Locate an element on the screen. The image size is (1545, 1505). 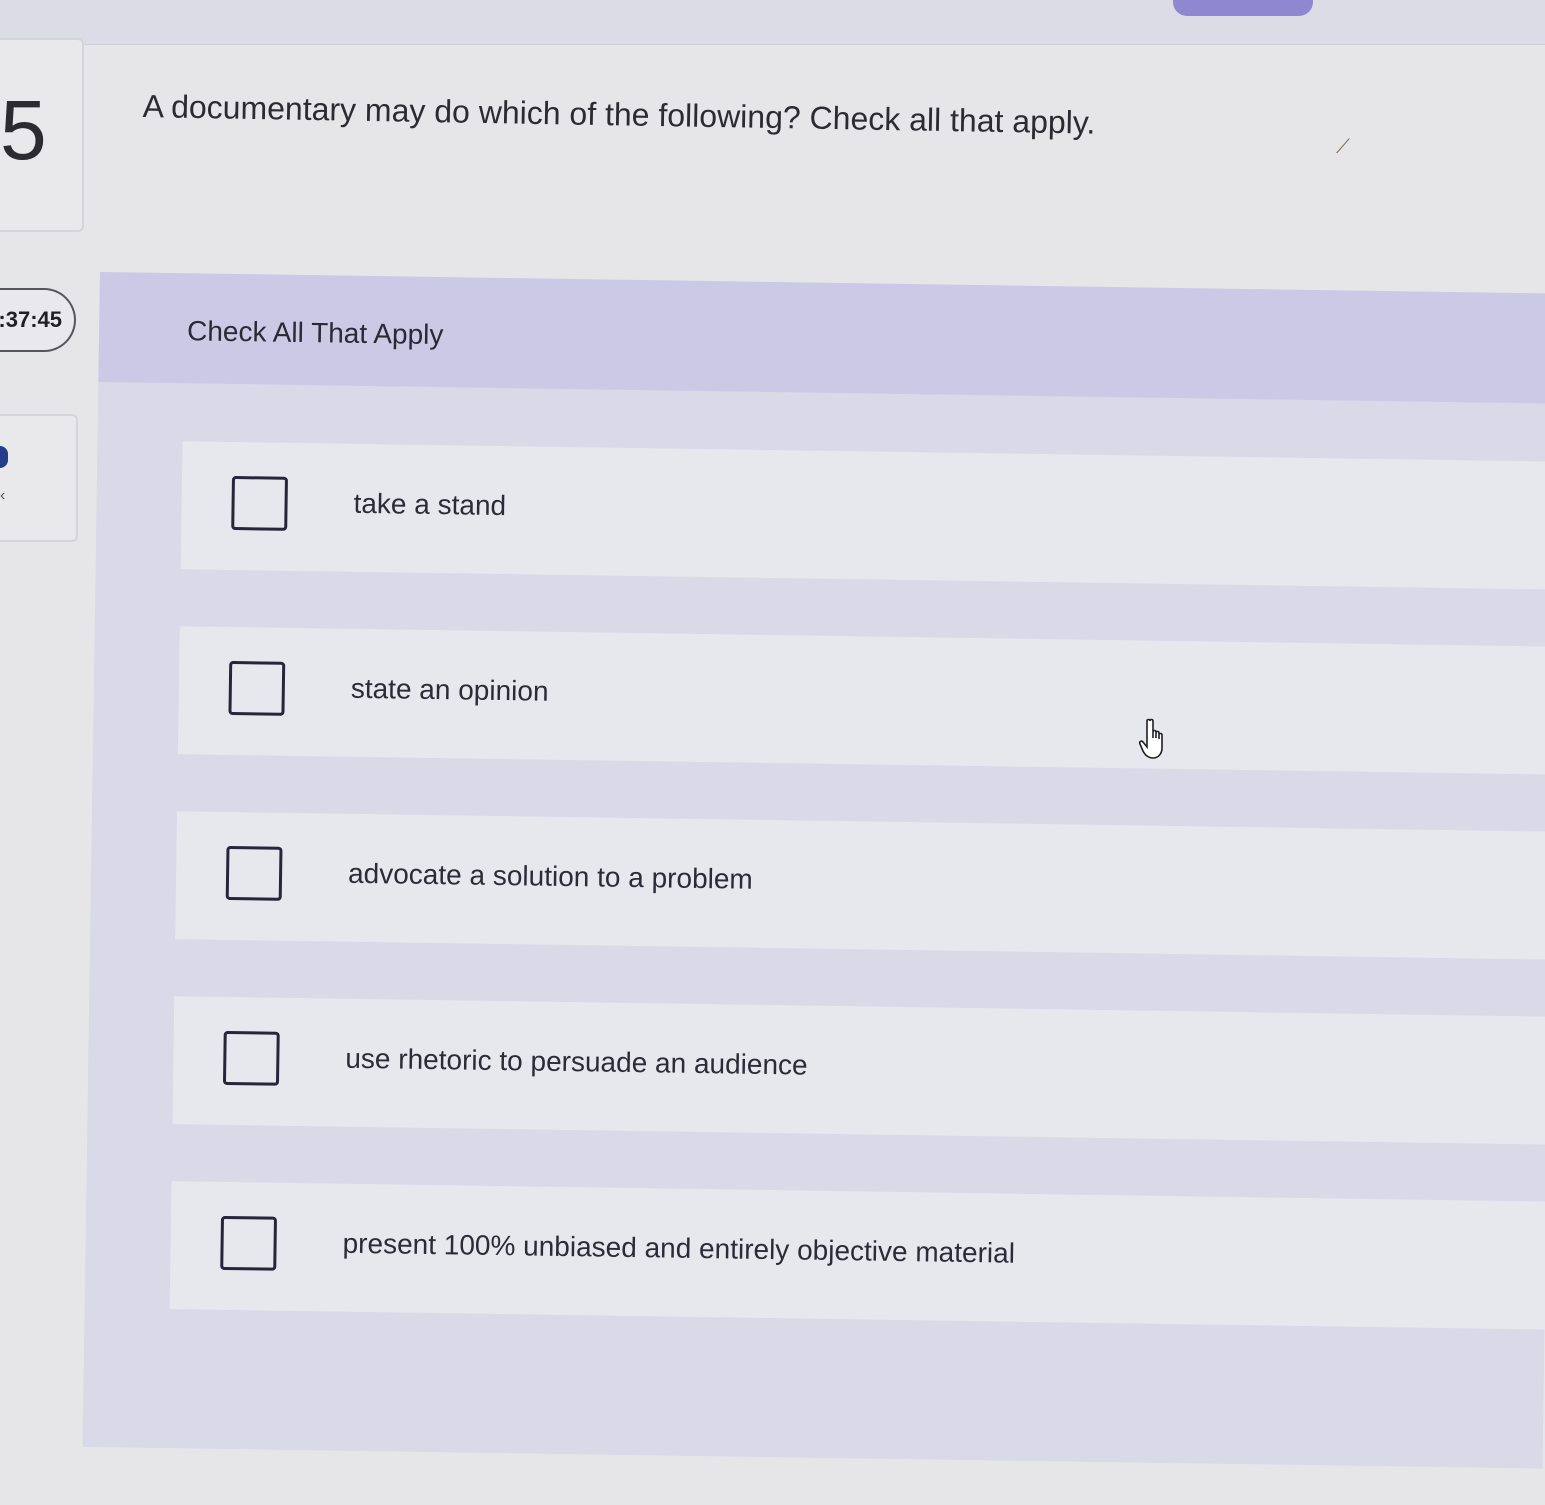
timer-badge: :37:45 is located at coordinates (38, 320).